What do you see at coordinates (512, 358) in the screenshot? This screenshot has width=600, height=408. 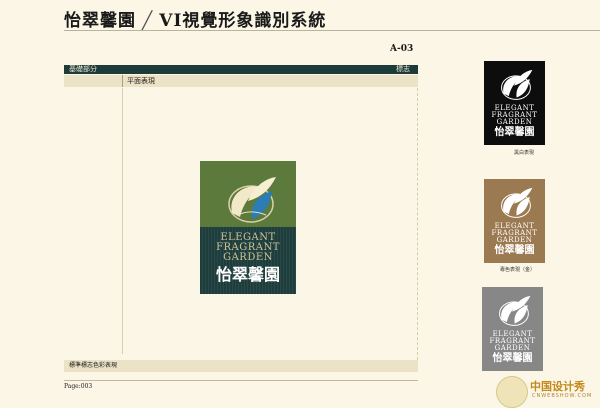 I see `gray-chinese: 怡翠馨園` at bounding box center [512, 358].